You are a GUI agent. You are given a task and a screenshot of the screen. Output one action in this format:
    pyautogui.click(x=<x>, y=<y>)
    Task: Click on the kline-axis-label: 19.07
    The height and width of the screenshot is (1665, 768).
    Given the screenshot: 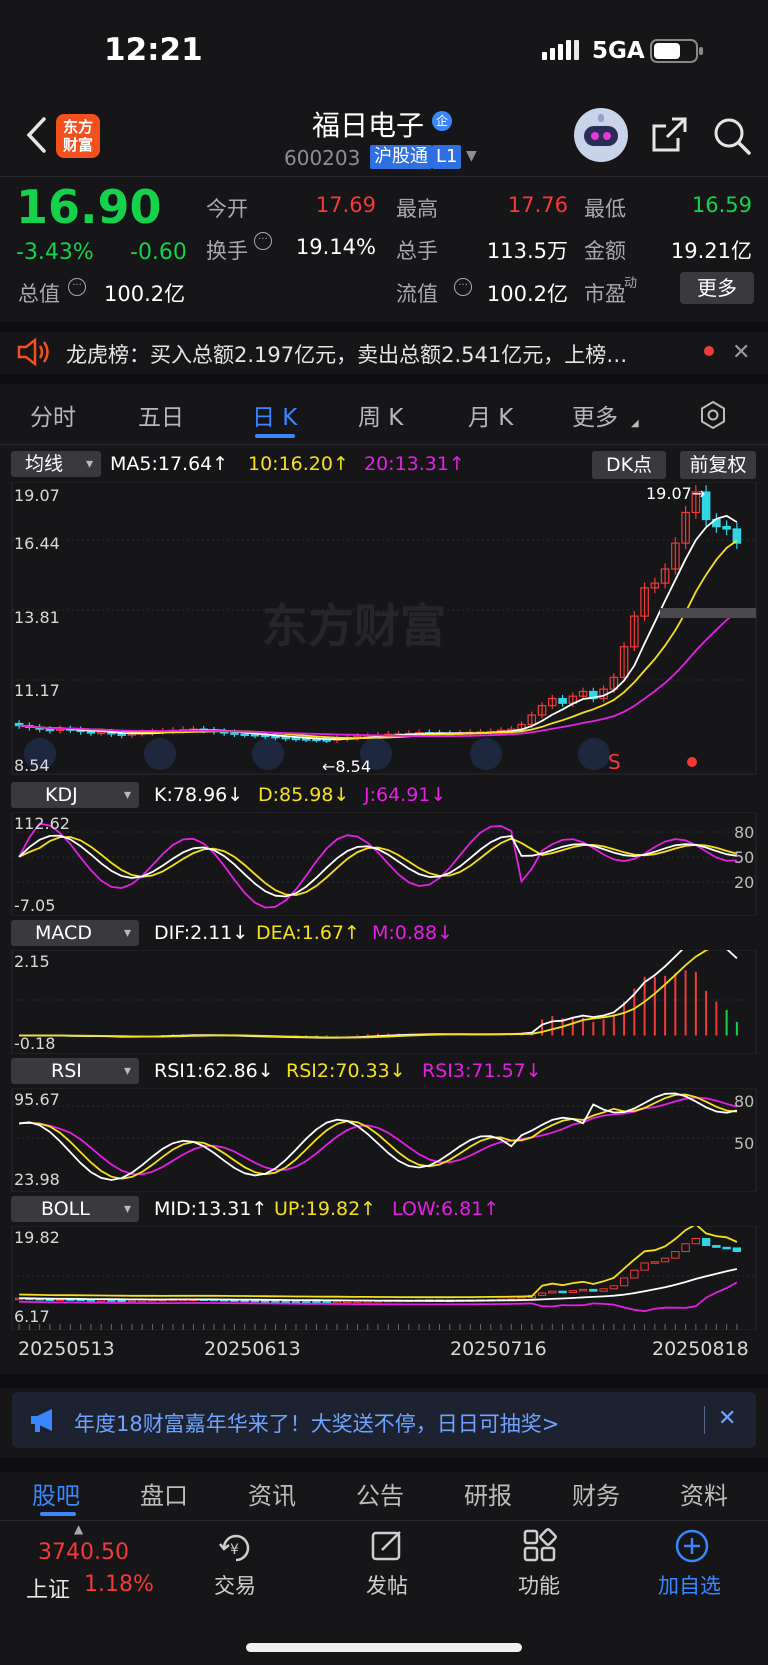 What is the action you would take?
    pyautogui.click(x=37, y=495)
    